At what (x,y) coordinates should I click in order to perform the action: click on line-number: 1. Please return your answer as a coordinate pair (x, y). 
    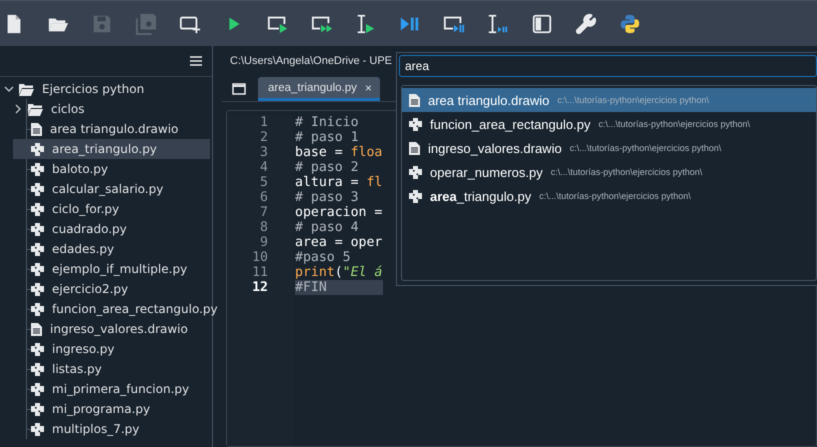
    Looking at the image, I should click on (264, 122).